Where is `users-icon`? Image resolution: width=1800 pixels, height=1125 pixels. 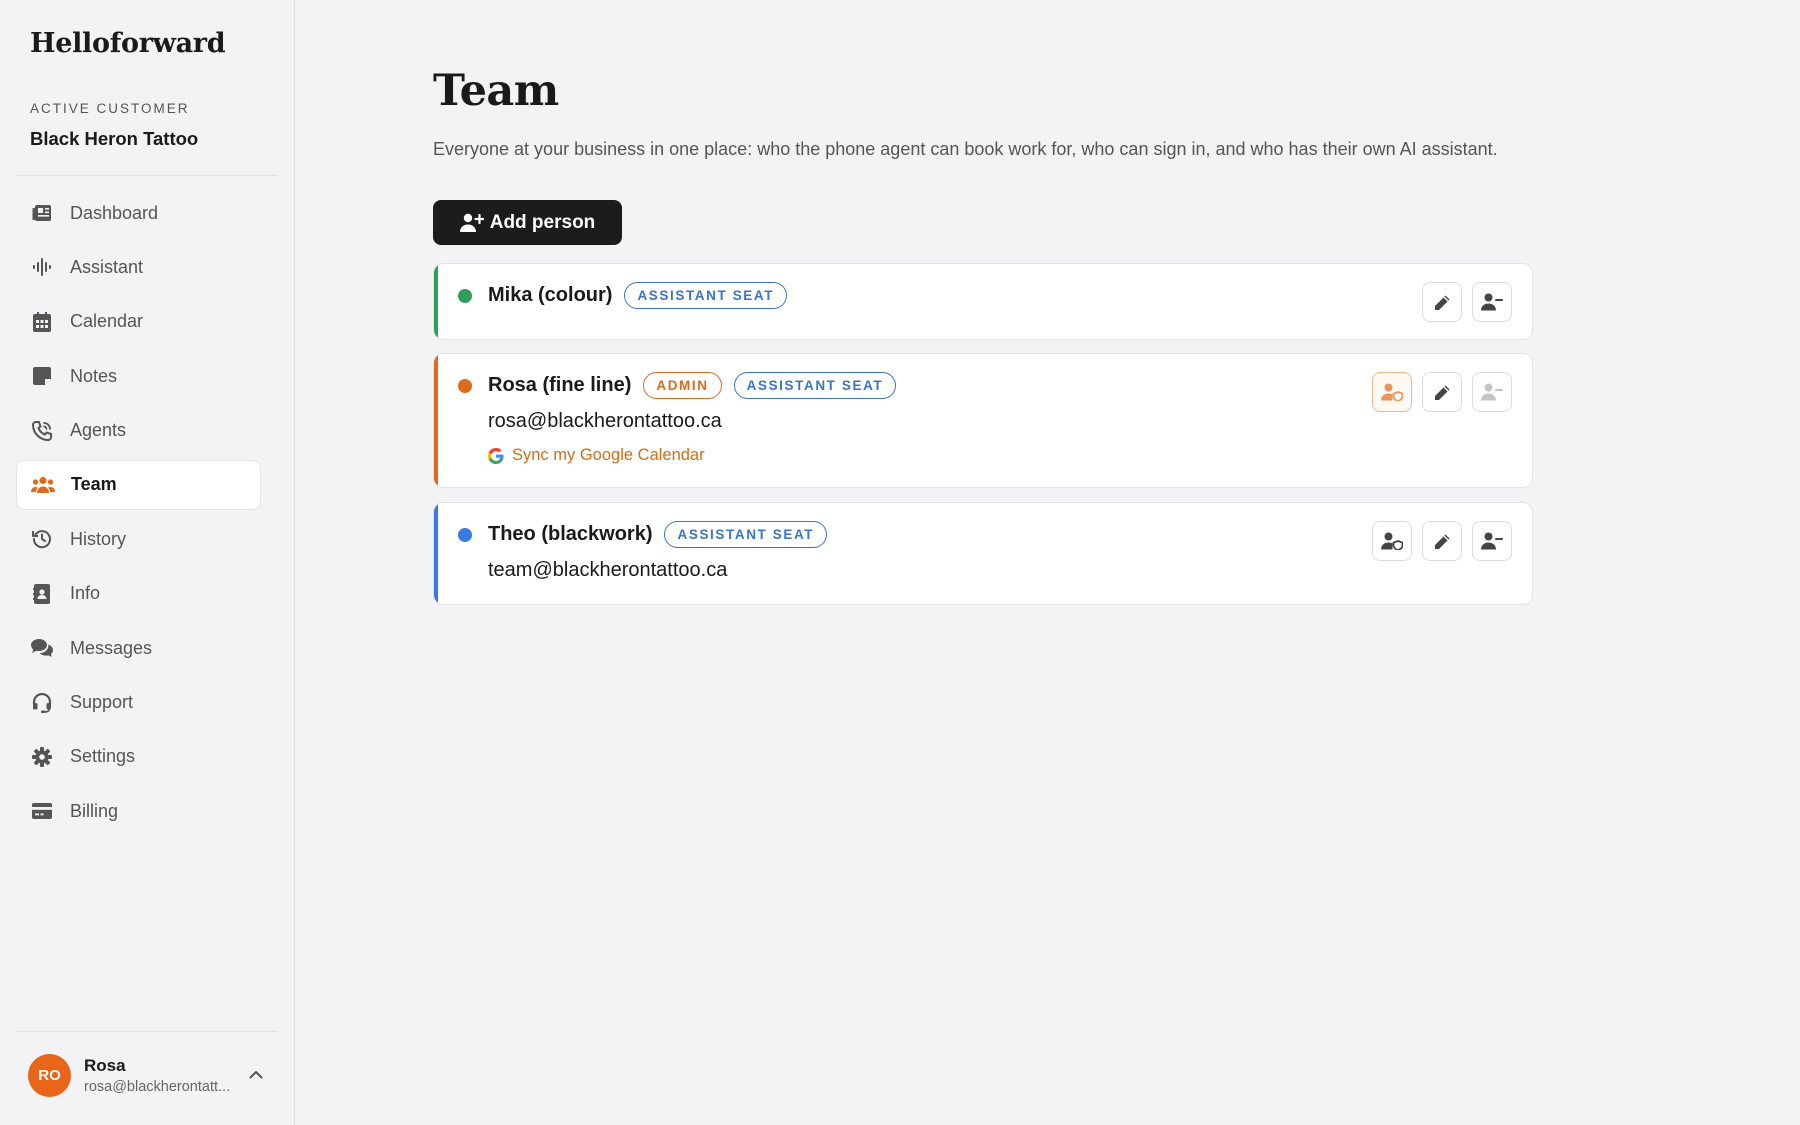 users-icon is located at coordinates (43, 485).